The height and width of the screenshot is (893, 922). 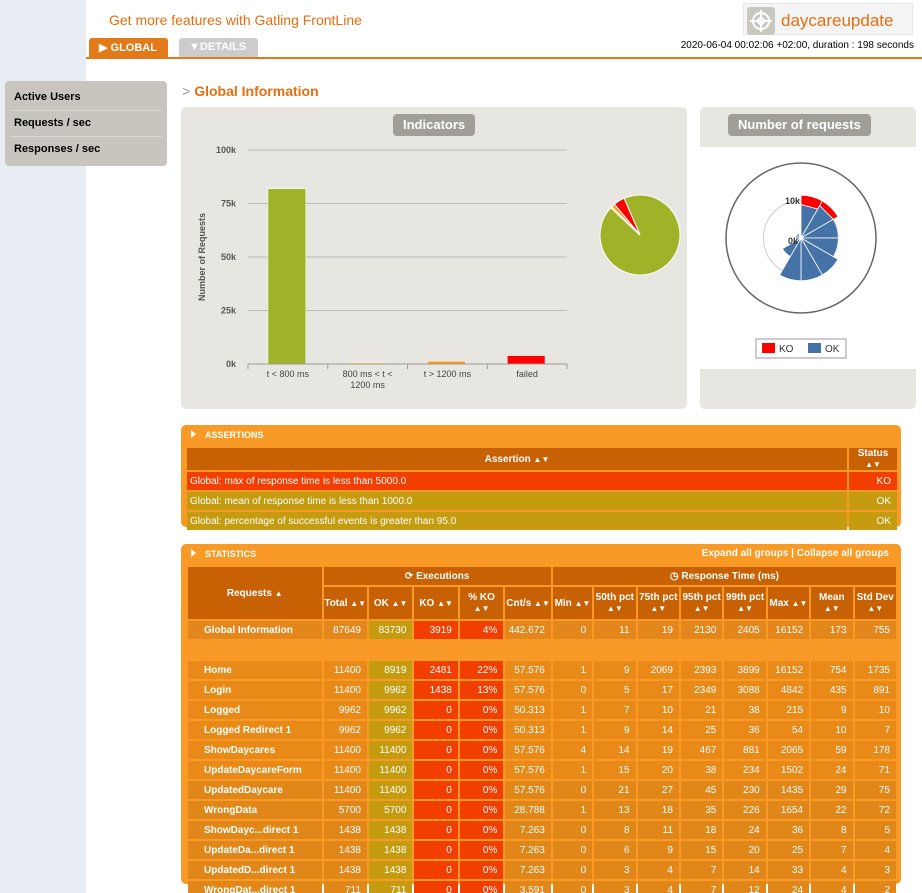 What do you see at coordinates (745, 770) in the screenshot?
I see `stat-cell: 234` at bounding box center [745, 770].